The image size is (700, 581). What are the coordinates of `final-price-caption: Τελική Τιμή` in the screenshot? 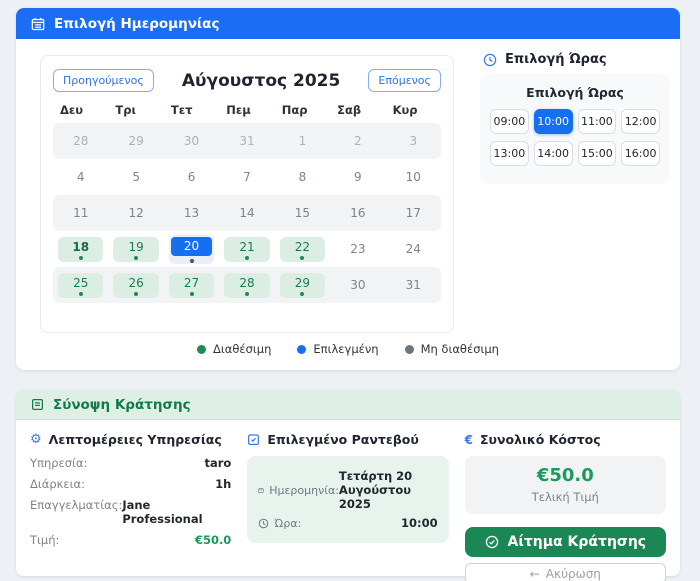 It's located at (565, 497).